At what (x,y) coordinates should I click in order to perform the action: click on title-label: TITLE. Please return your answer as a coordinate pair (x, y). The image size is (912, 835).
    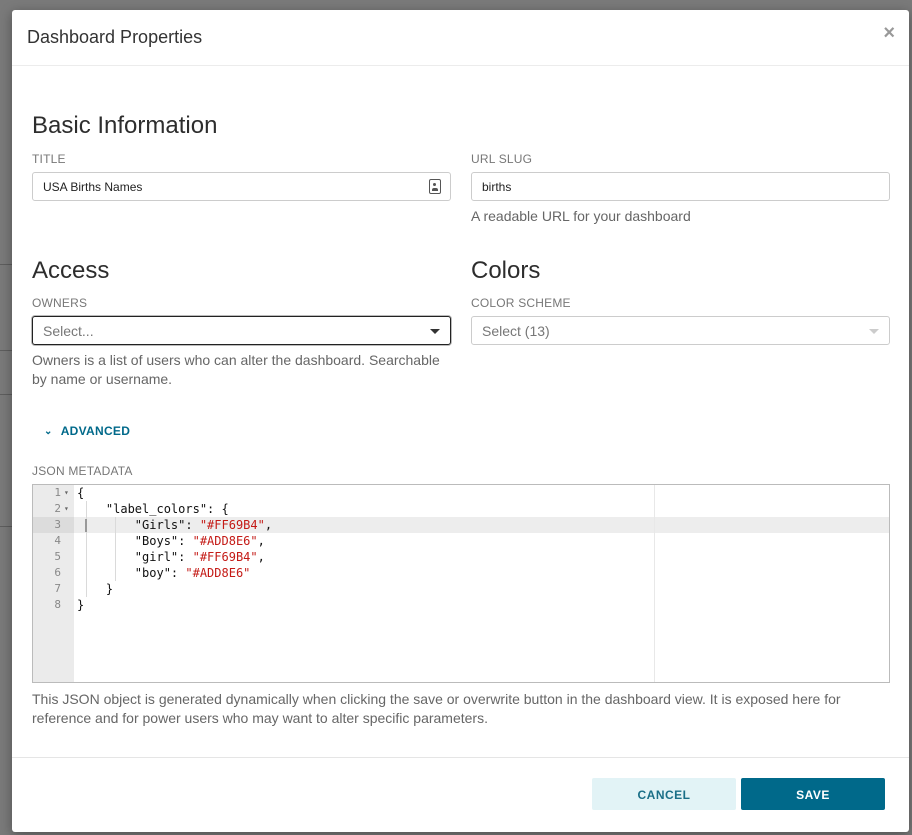
    Looking at the image, I should click on (49, 159).